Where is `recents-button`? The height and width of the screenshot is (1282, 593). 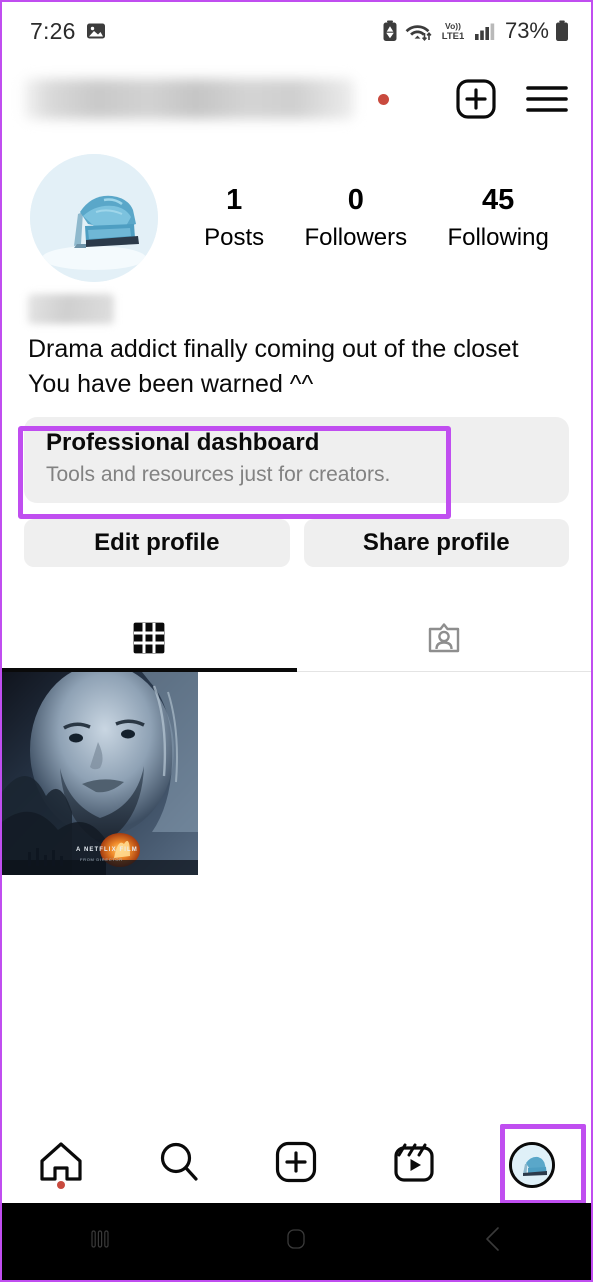 recents-button is located at coordinates (100, 1241).